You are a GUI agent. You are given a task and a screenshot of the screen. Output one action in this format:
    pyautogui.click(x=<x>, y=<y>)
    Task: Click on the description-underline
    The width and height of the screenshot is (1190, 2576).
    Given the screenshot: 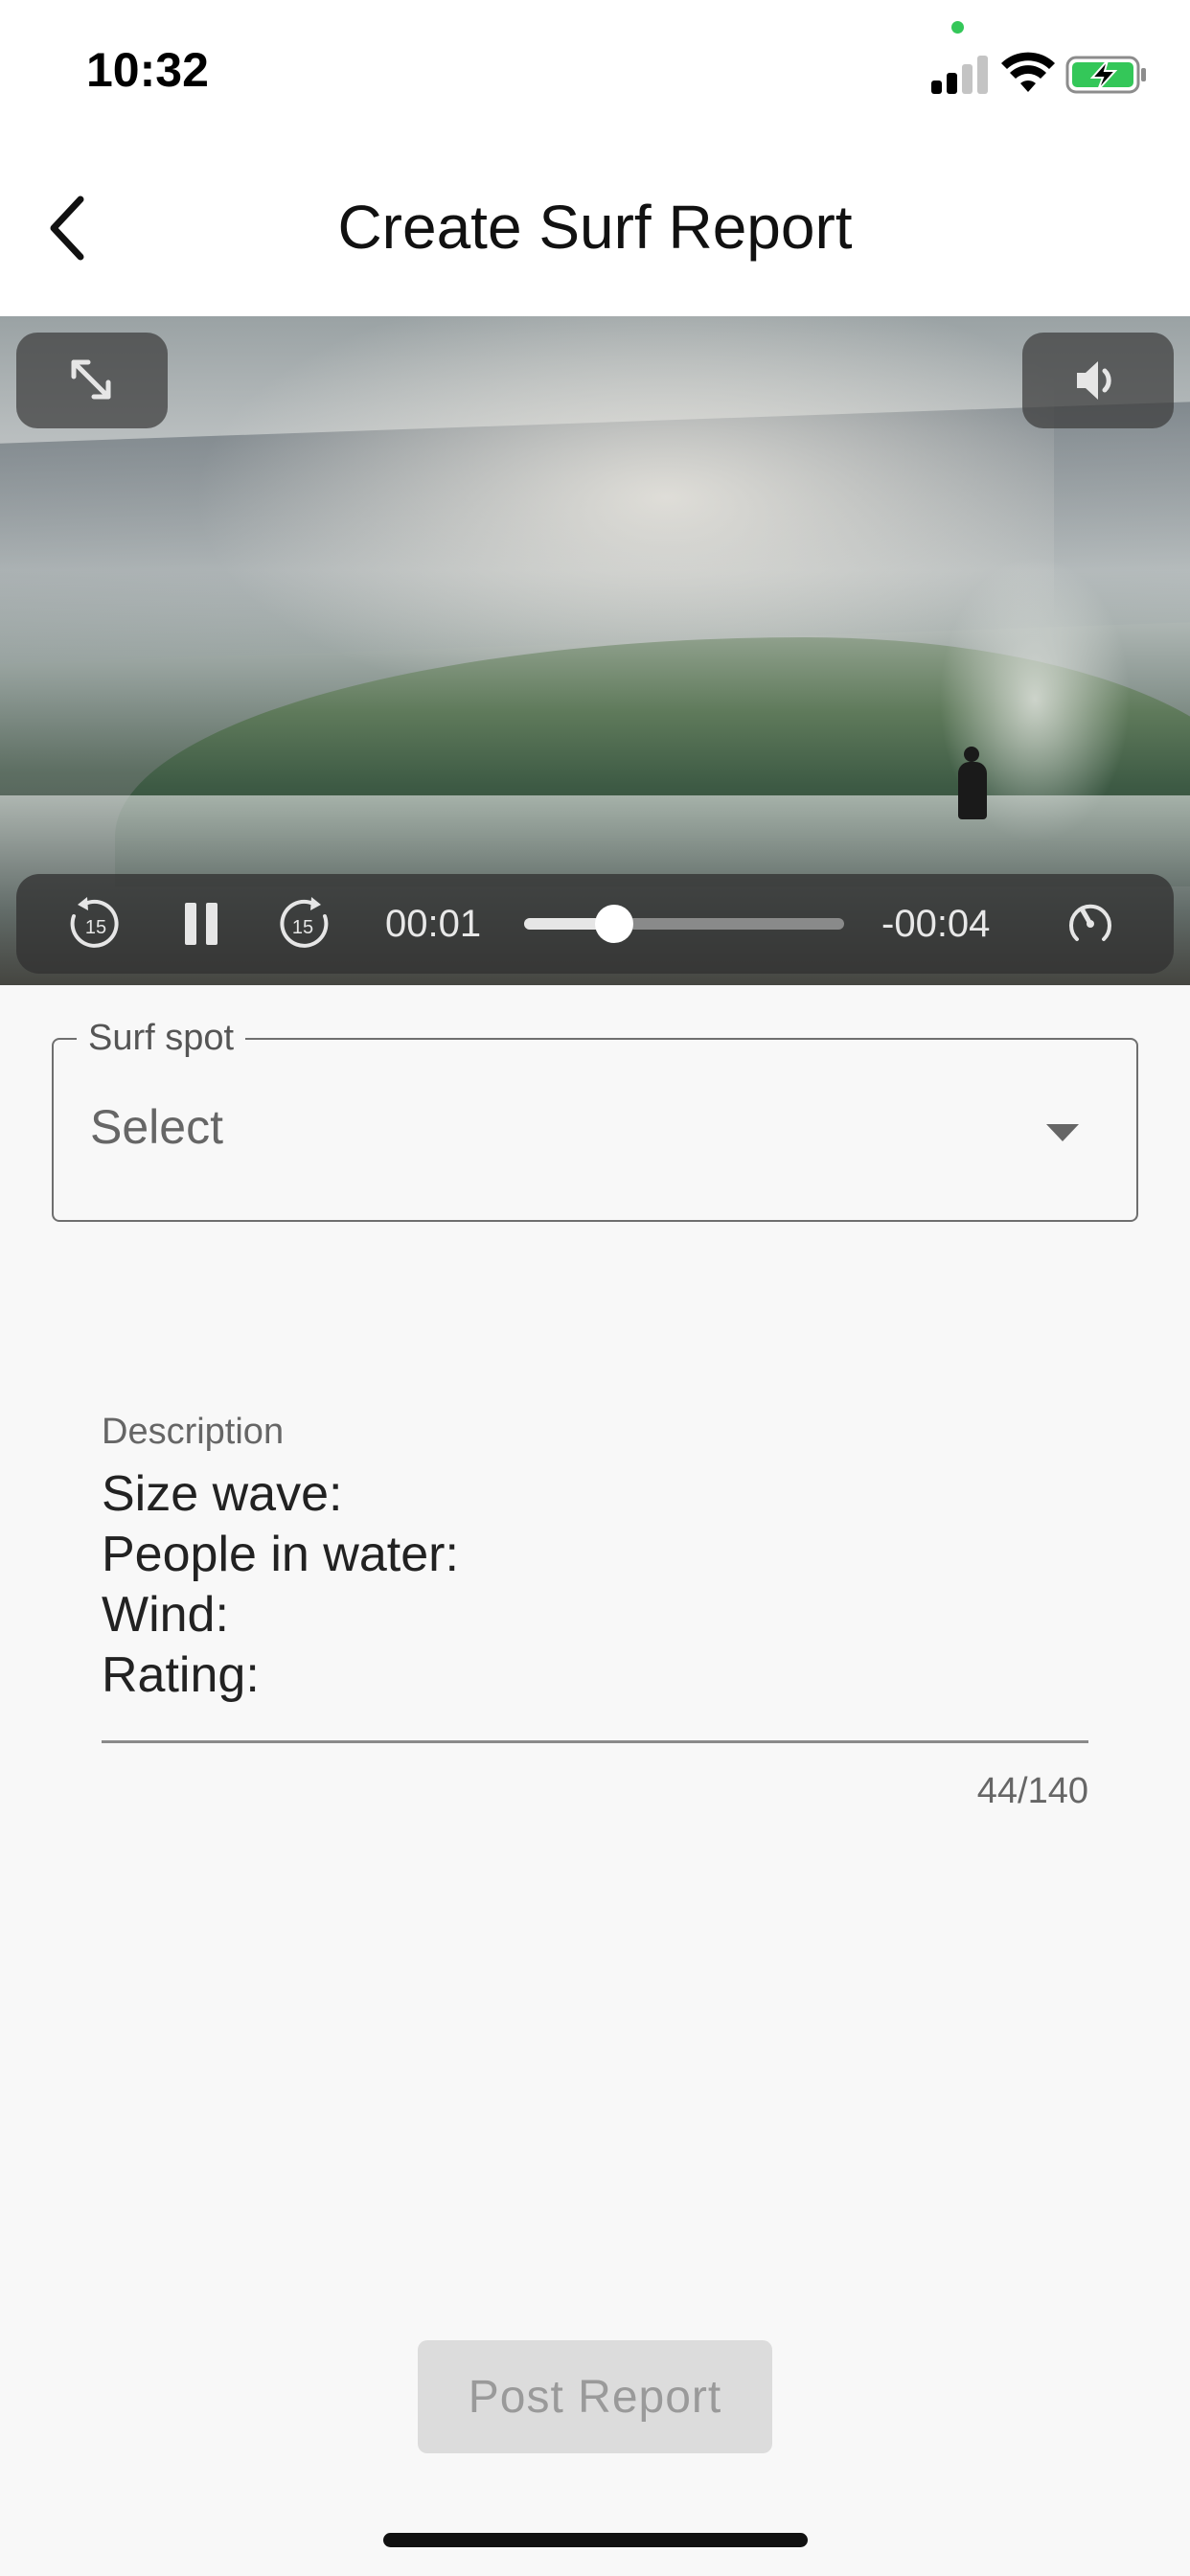 What is the action you would take?
    pyautogui.click(x=595, y=1741)
    